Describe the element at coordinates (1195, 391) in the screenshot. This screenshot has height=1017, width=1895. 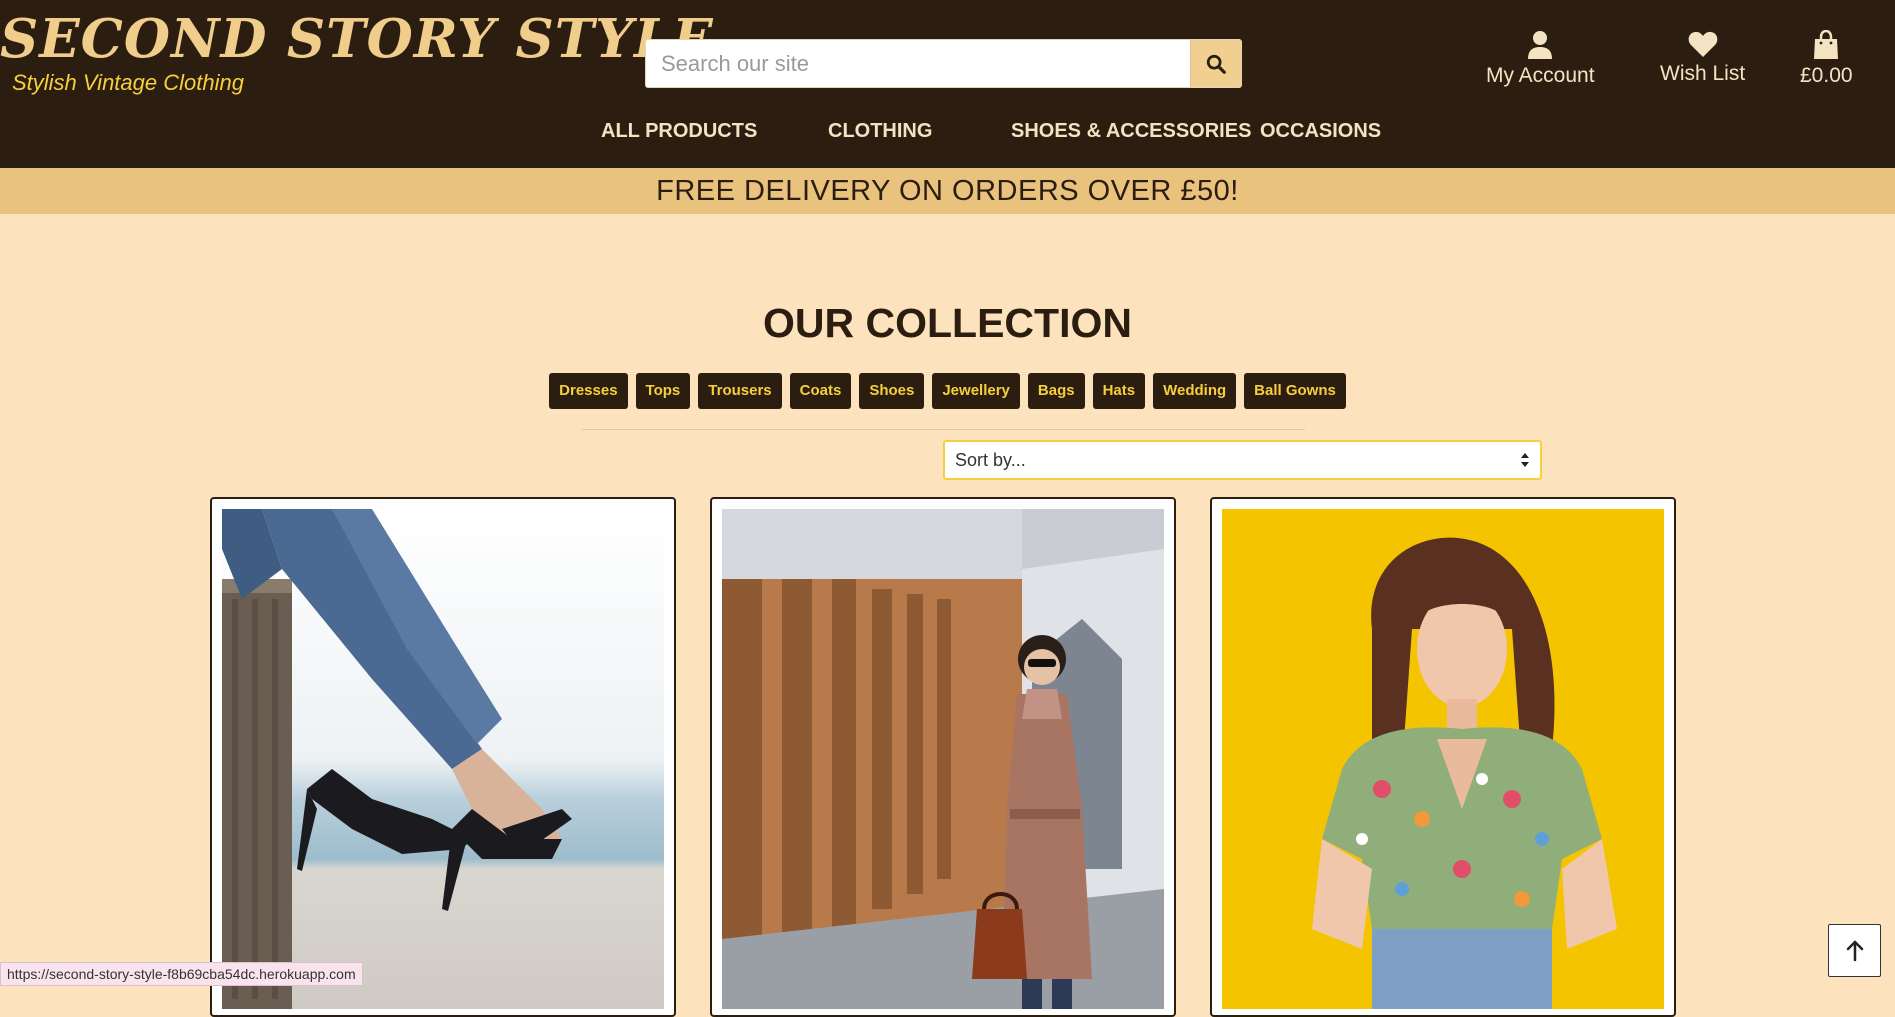
I see `category-wedding: Wedding` at that location.